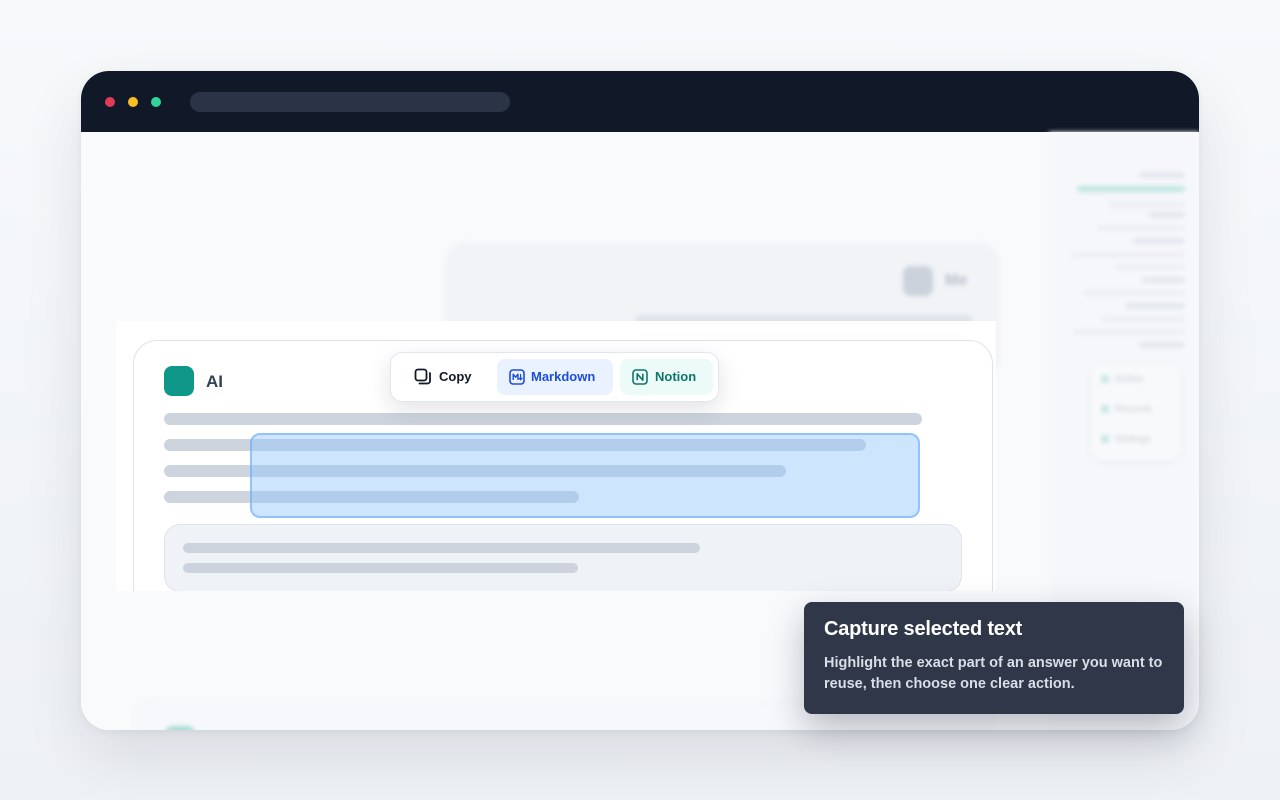  I want to click on close-window-button, so click(110, 102).